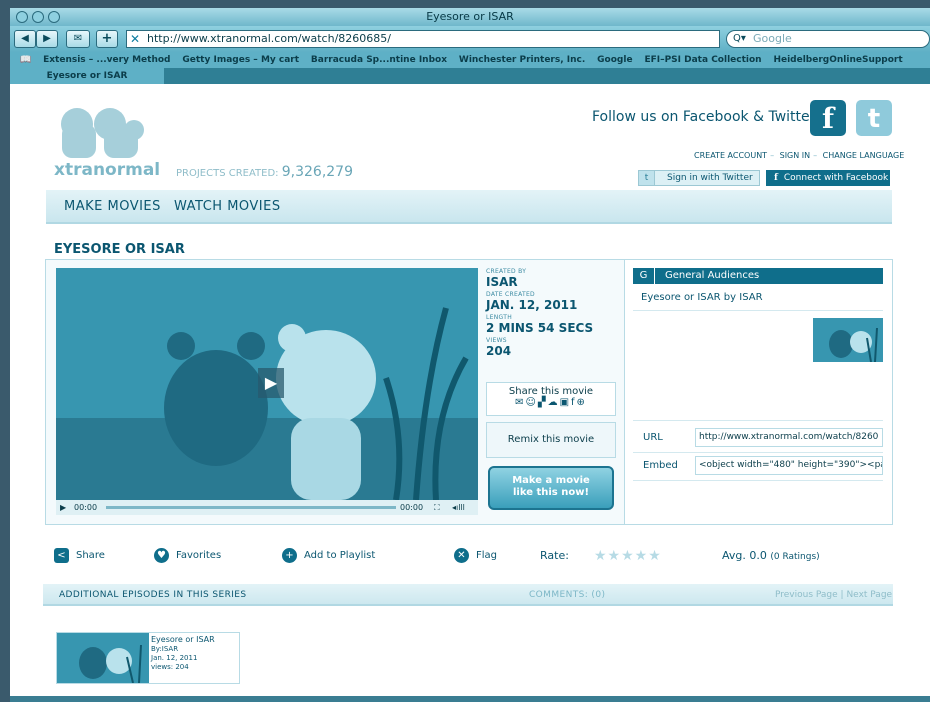 The image size is (930, 702). I want to click on twitter-signin-label: Sign in with Twitter, so click(710, 178).